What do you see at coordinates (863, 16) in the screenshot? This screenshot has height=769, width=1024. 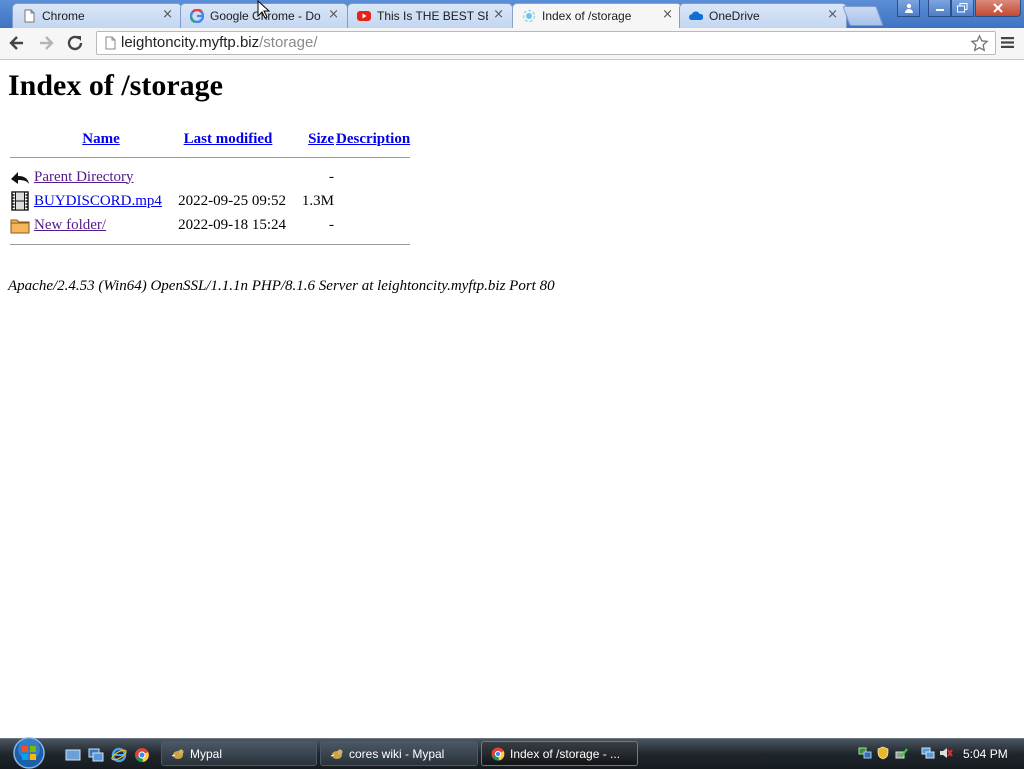 I see `new-tab-button` at bounding box center [863, 16].